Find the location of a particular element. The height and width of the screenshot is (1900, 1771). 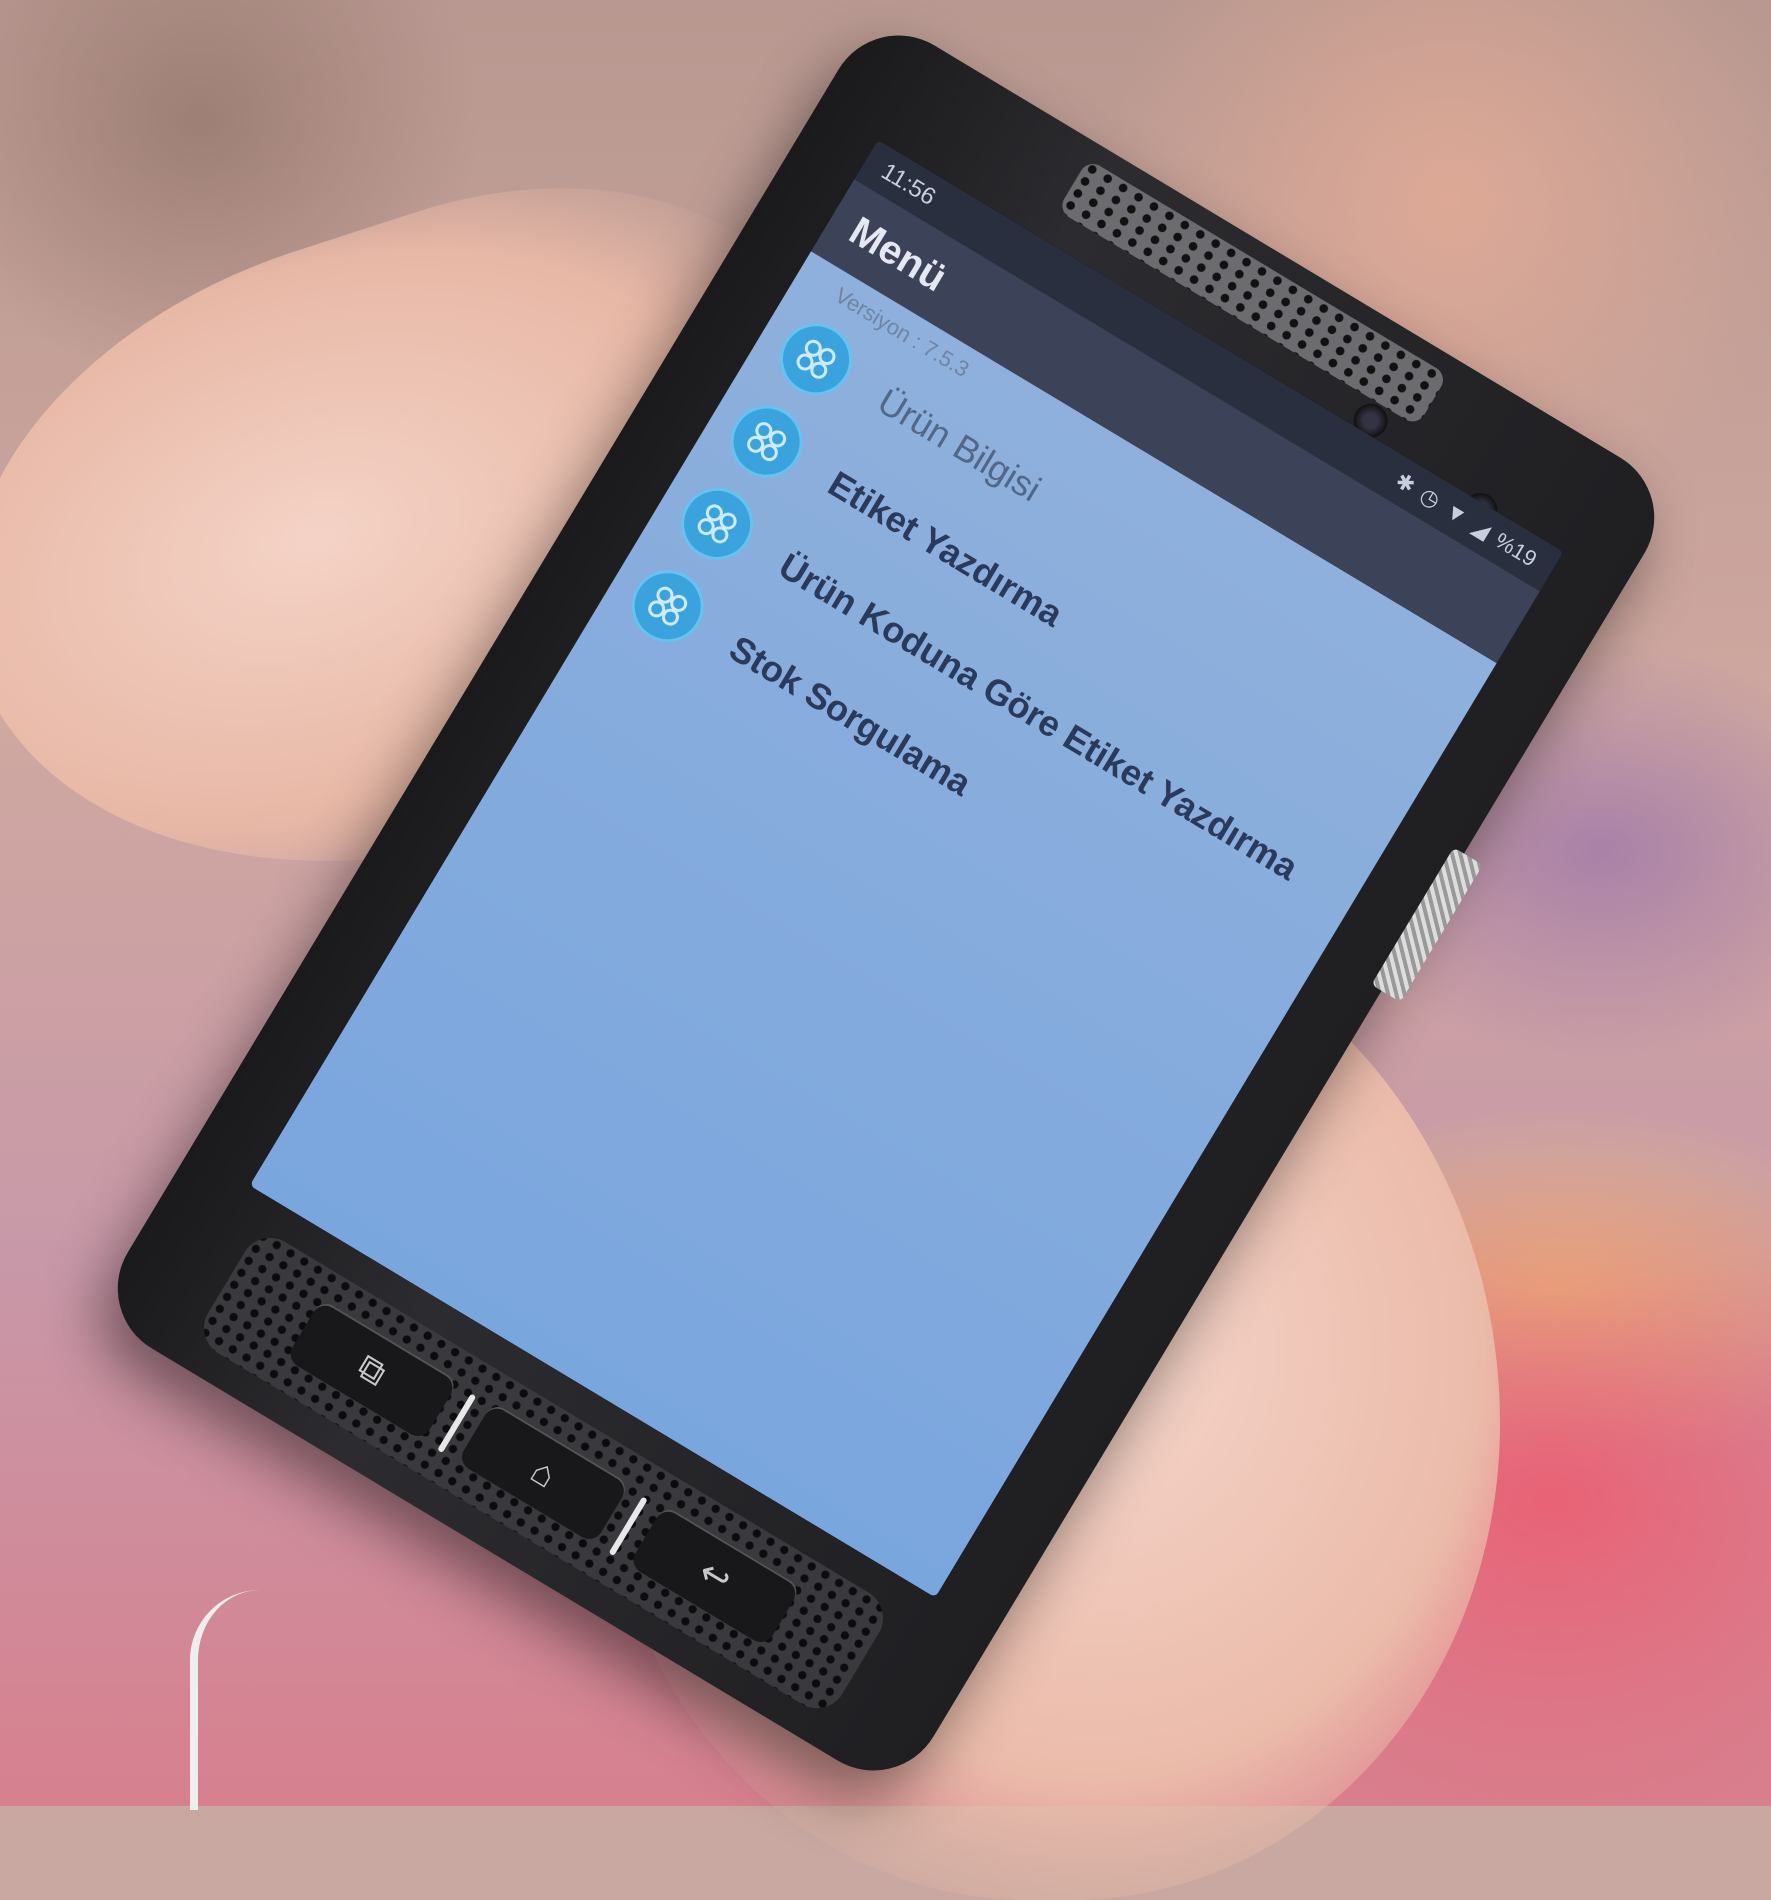

alarm-icon: ◷ is located at coordinates (1430, 498).